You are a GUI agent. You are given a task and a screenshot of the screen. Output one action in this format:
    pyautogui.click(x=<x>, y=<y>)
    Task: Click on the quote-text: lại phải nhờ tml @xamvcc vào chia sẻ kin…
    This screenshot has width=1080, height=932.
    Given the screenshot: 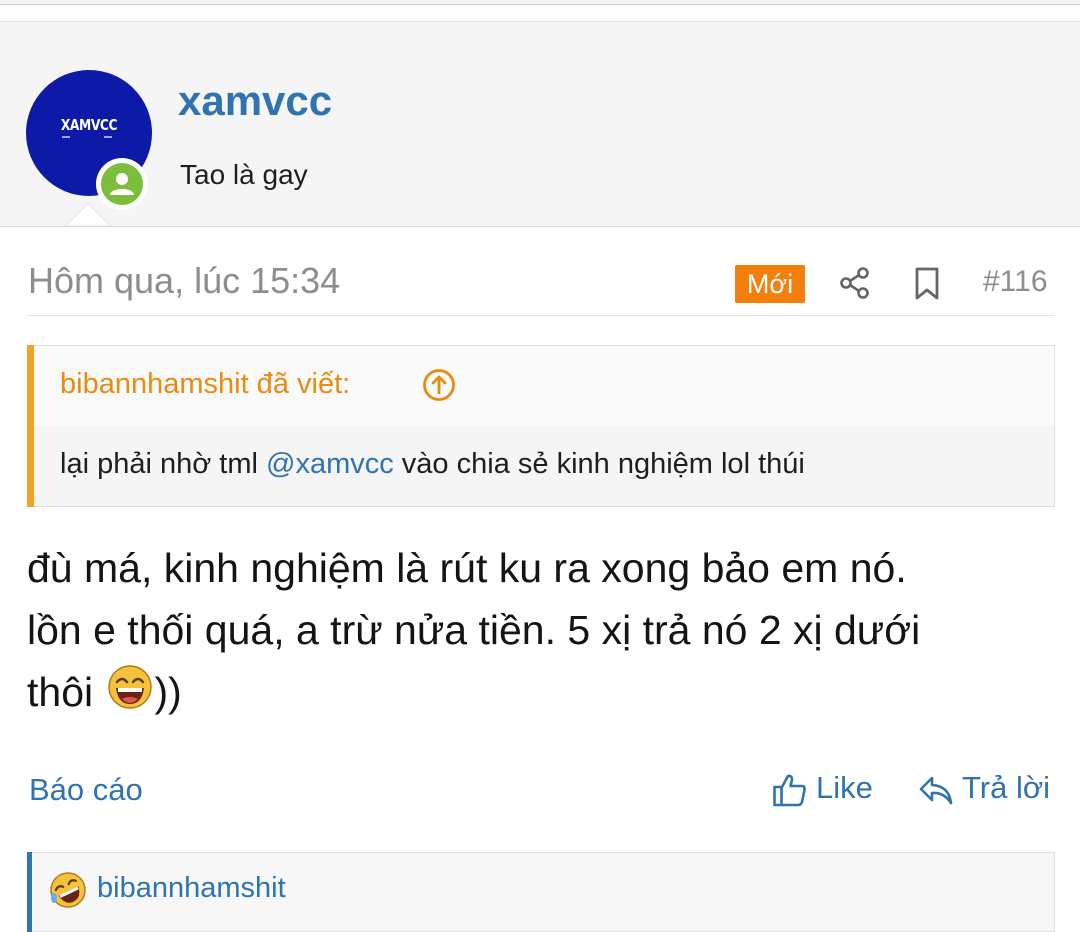 What is the action you would take?
    pyautogui.click(x=432, y=464)
    